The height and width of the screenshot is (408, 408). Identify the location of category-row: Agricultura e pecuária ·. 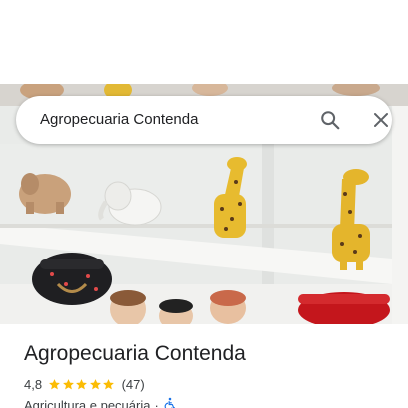
(100, 402).